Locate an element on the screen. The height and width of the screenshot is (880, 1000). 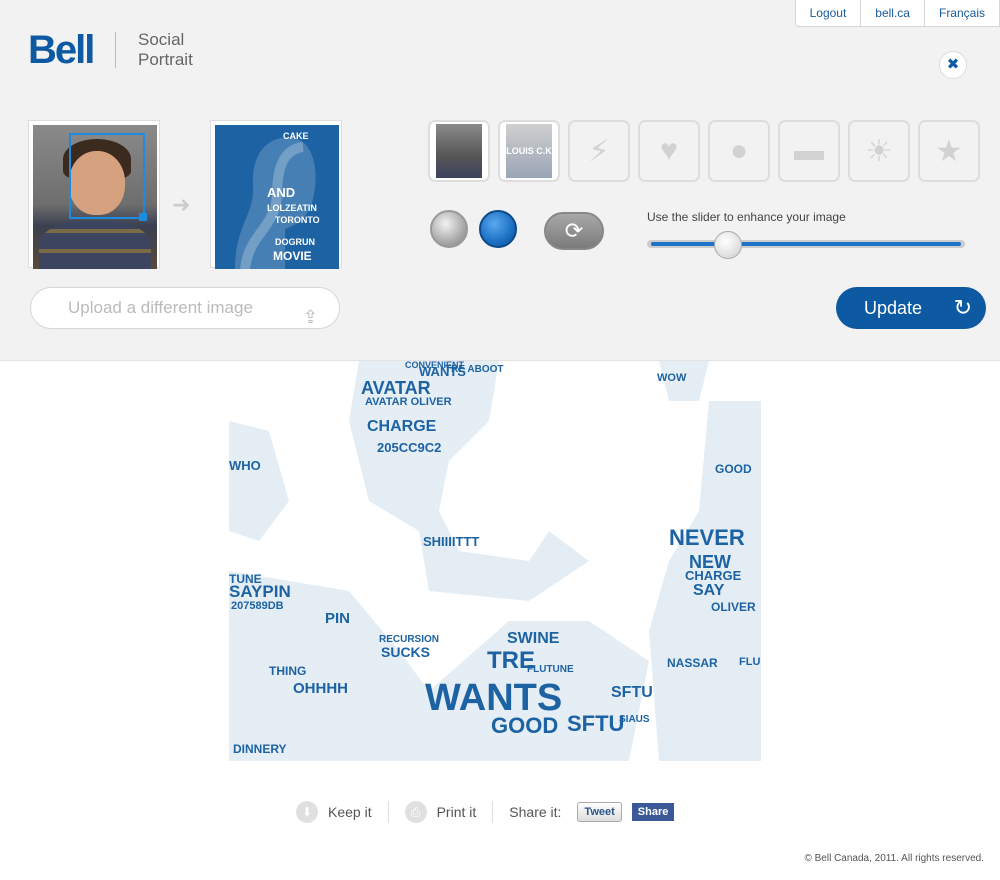
share-label: Share it: is located at coordinates (535, 812).